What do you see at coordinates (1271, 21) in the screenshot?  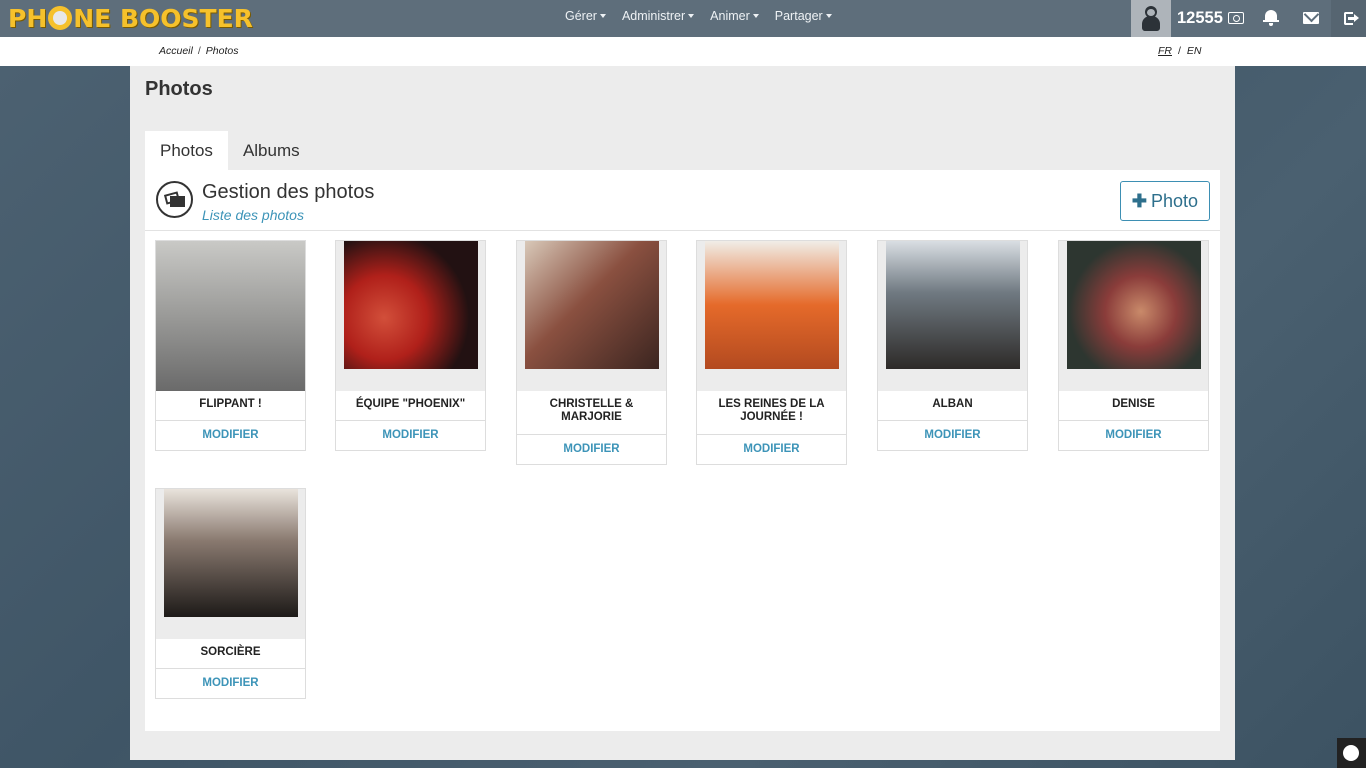 I see `bell-rim` at bounding box center [1271, 21].